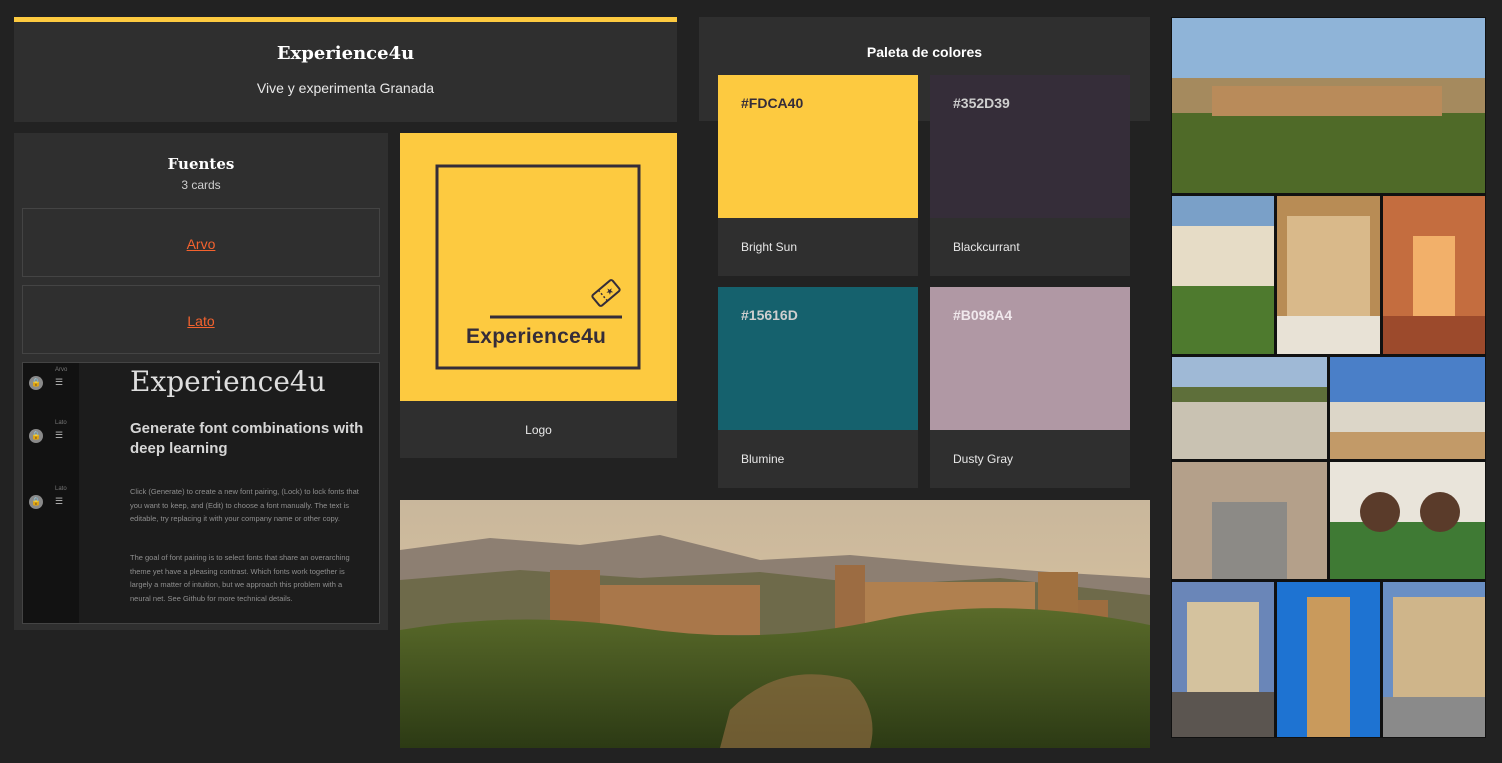 Image resolution: width=1502 pixels, height=763 pixels. Describe the element at coordinates (538, 267) in the screenshot. I see `logo-image: ★ Experience4u` at that location.